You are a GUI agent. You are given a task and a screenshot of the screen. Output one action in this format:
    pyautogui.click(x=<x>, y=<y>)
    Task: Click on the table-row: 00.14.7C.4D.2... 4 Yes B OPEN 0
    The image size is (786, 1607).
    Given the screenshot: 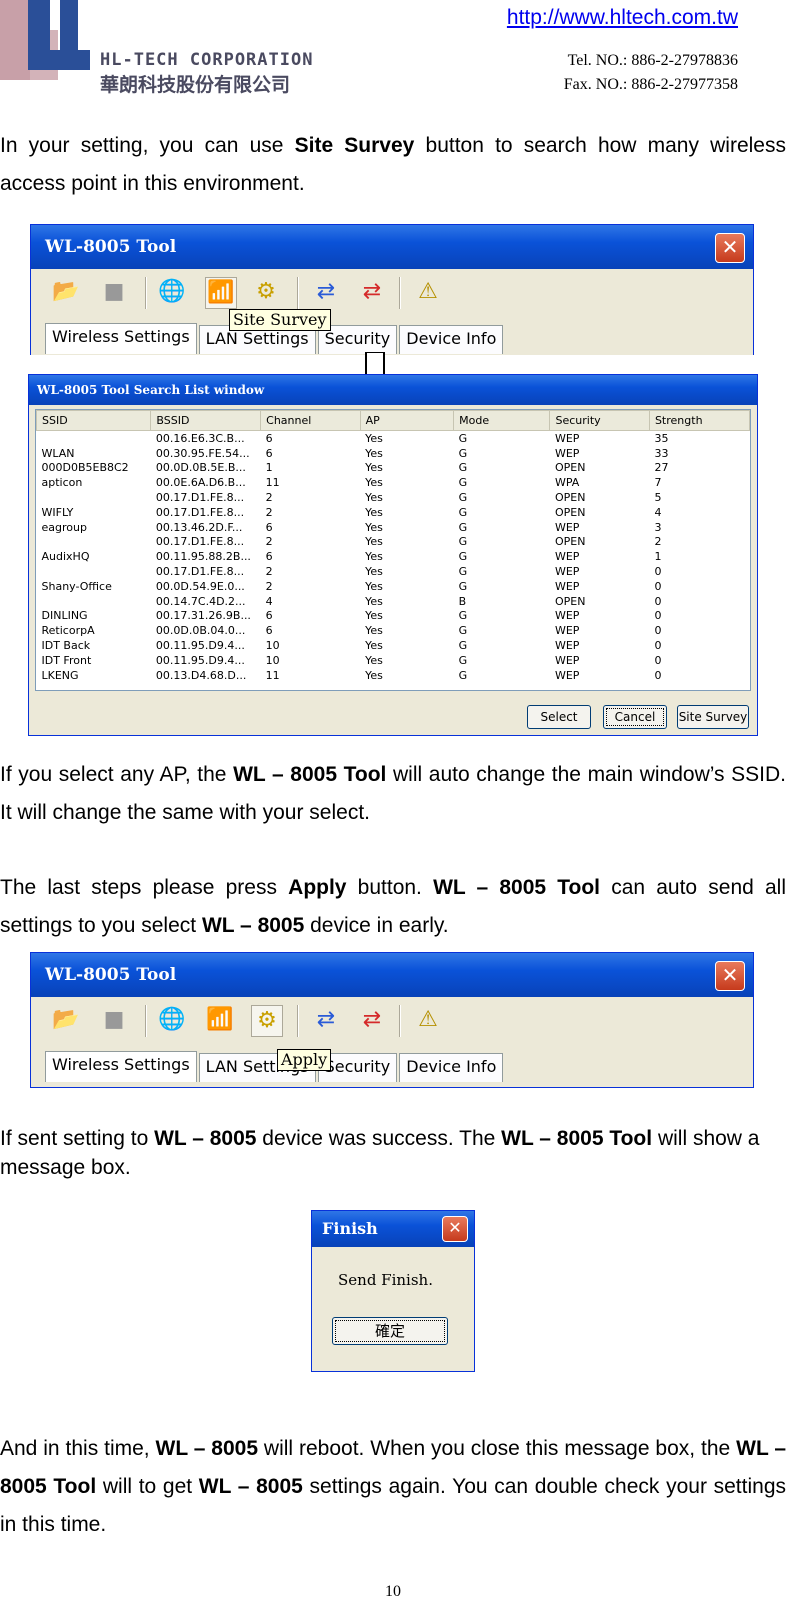 What is the action you would take?
    pyautogui.click(x=393, y=601)
    